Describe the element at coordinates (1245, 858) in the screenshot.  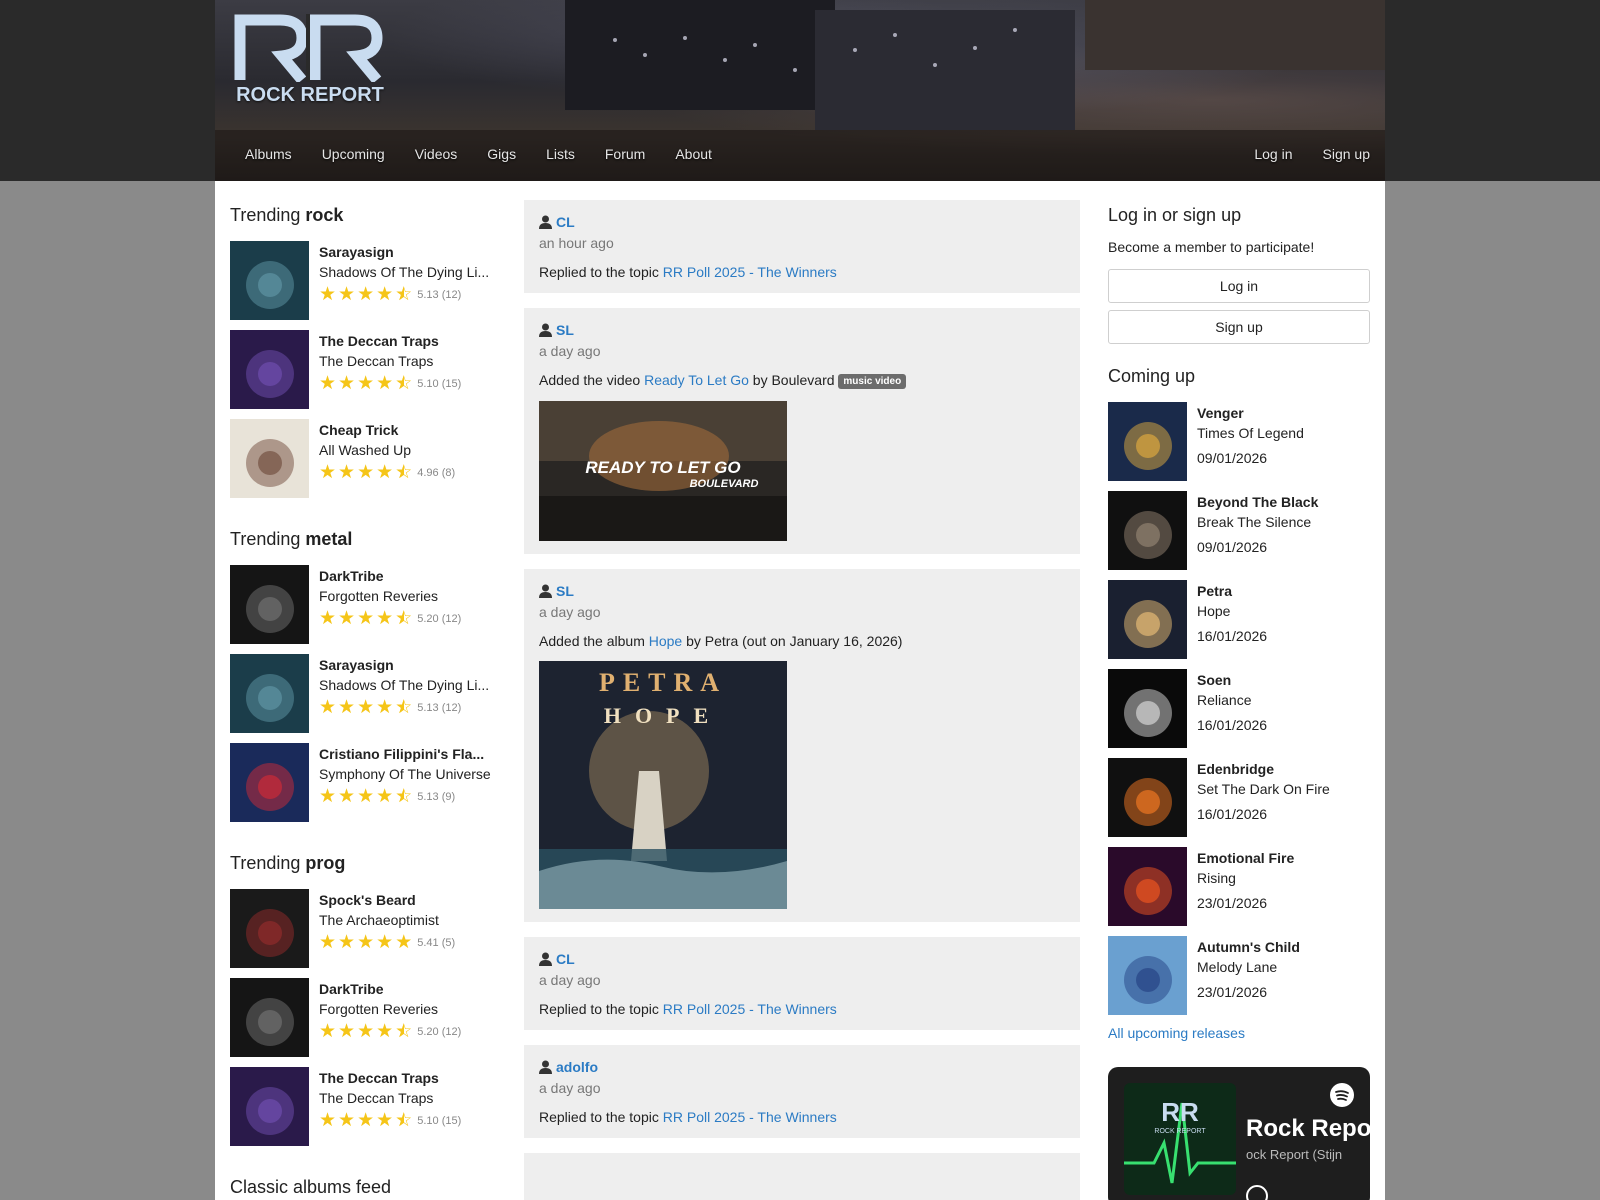
I see `release-artist: Emotional Fire` at that location.